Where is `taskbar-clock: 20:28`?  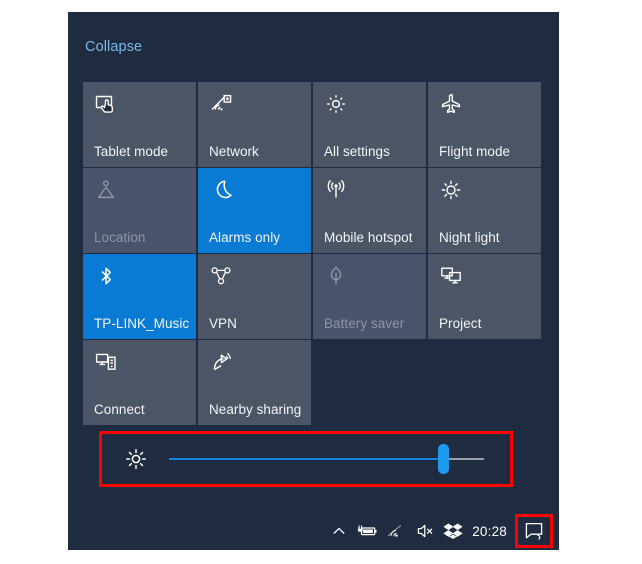
taskbar-clock: 20:28 is located at coordinates (491, 531).